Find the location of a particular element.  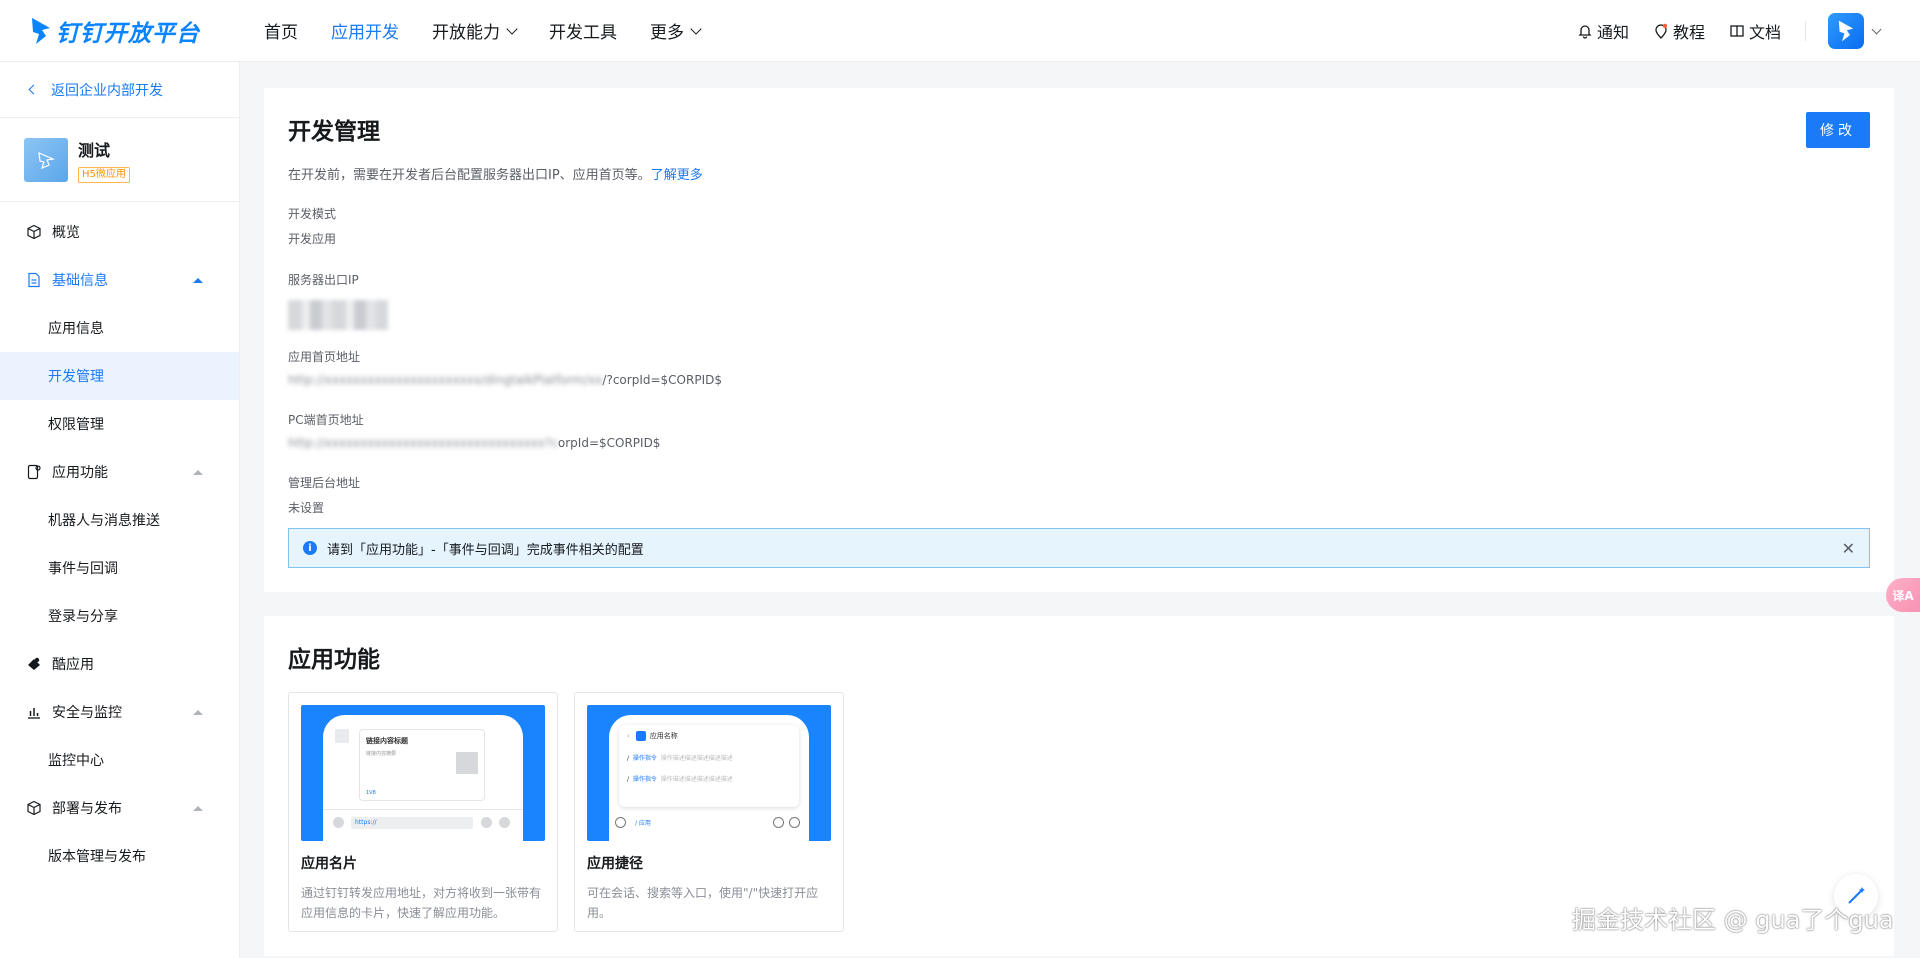

tutorial-link: 教程 is located at coordinates (1679, 31).